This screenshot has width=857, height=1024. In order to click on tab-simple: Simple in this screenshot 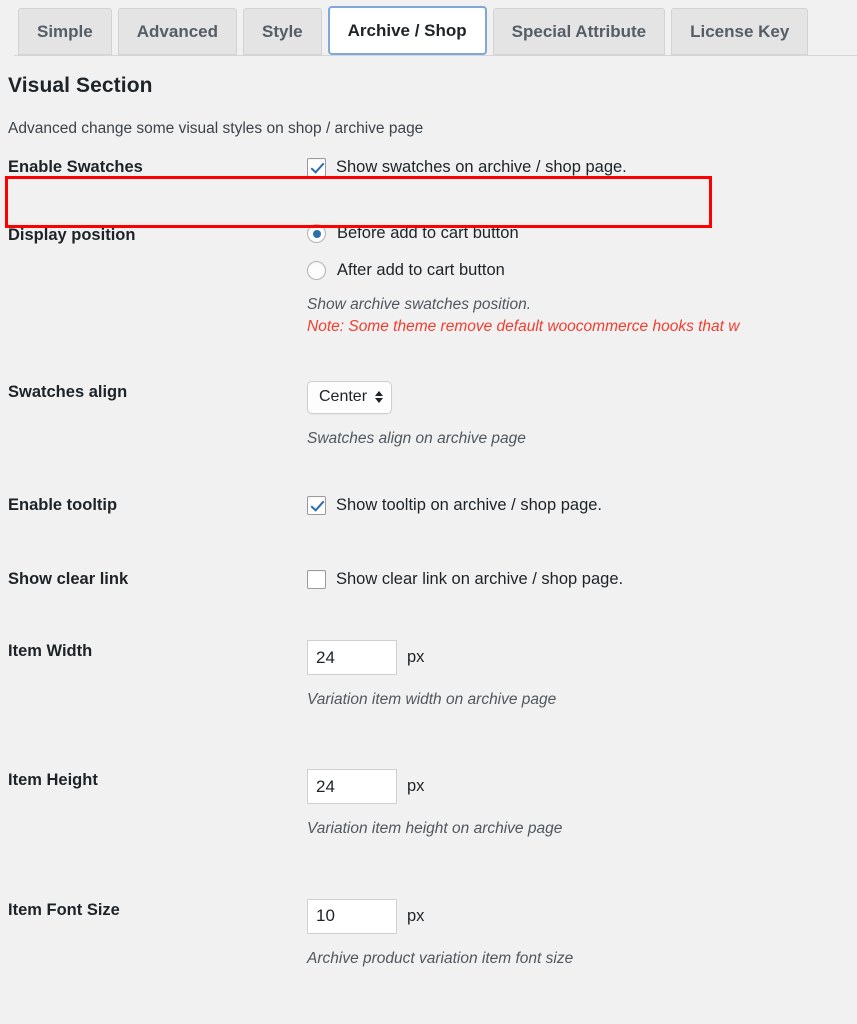, I will do `click(65, 31)`.